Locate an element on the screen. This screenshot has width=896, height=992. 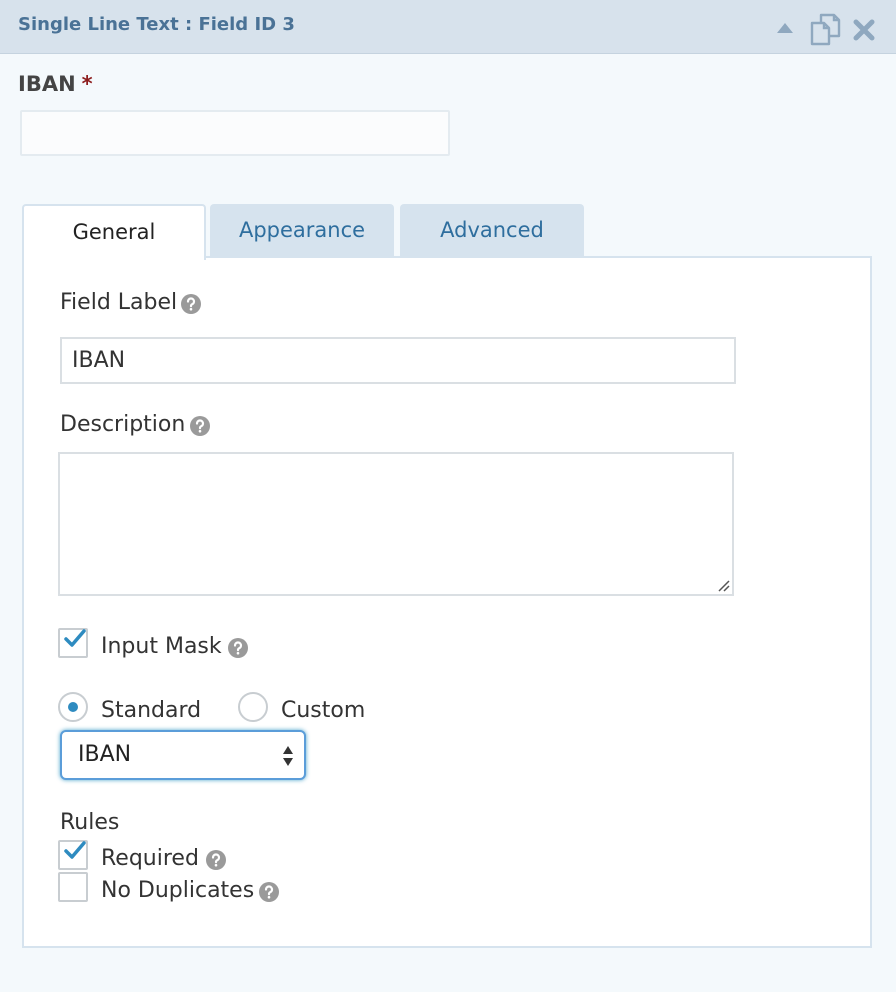
standard-radio-label: Standard is located at coordinates (151, 710).